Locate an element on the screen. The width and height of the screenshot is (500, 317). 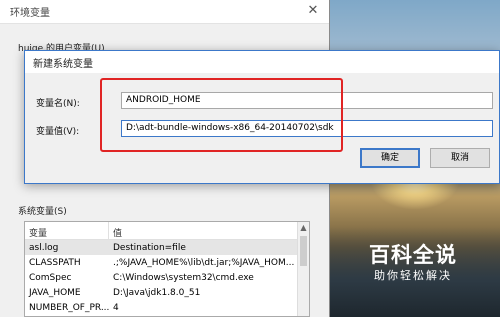
table-header: 变量 值 is located at coordinates (167, 231).